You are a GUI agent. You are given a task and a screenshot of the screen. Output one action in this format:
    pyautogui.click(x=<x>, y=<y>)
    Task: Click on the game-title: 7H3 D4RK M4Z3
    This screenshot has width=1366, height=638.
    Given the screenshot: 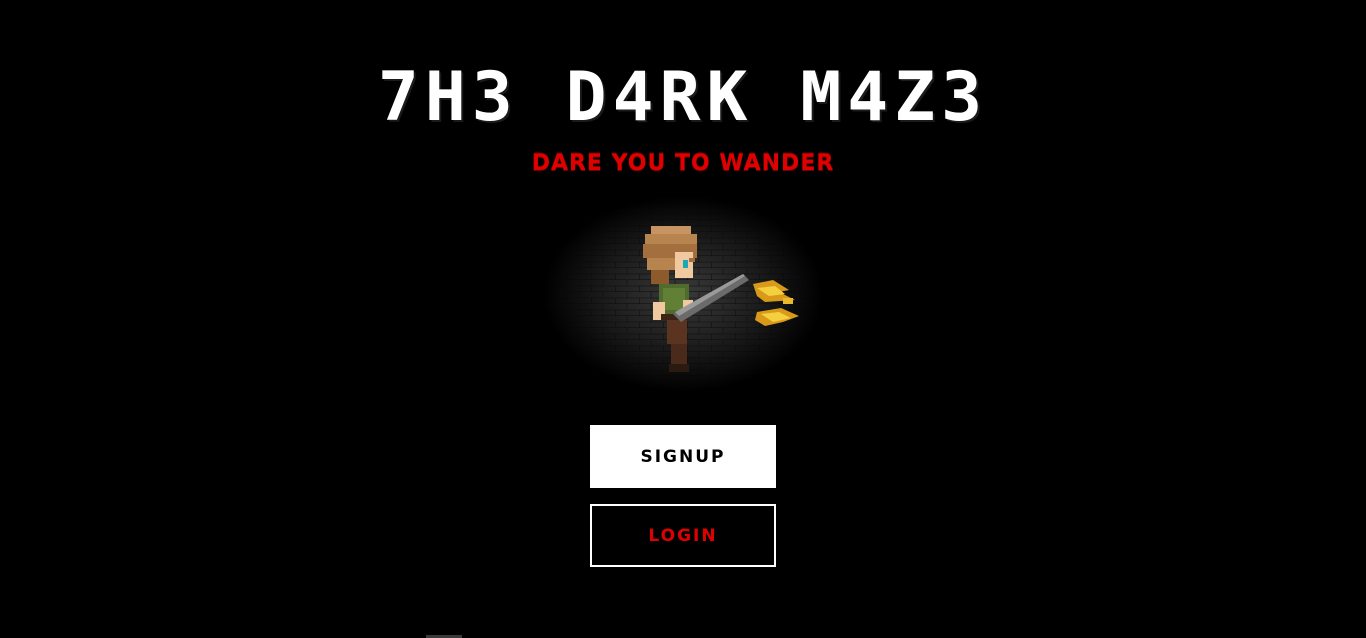 What is the action you would take?
    pyautogui.click(x=683, y=97)
    